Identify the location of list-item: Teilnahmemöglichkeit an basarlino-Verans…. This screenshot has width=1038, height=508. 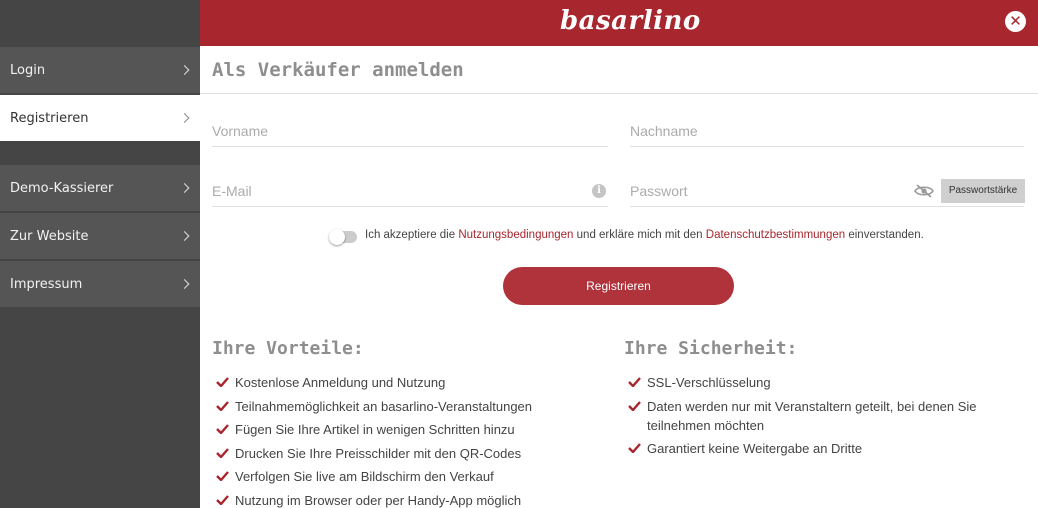
(411, 406).